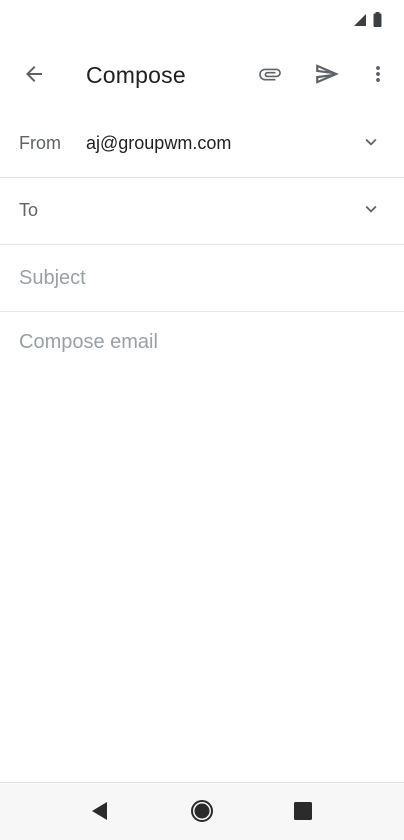 The image size is (404, 840). I want to click on nav-recents-button, so click(303, 813).